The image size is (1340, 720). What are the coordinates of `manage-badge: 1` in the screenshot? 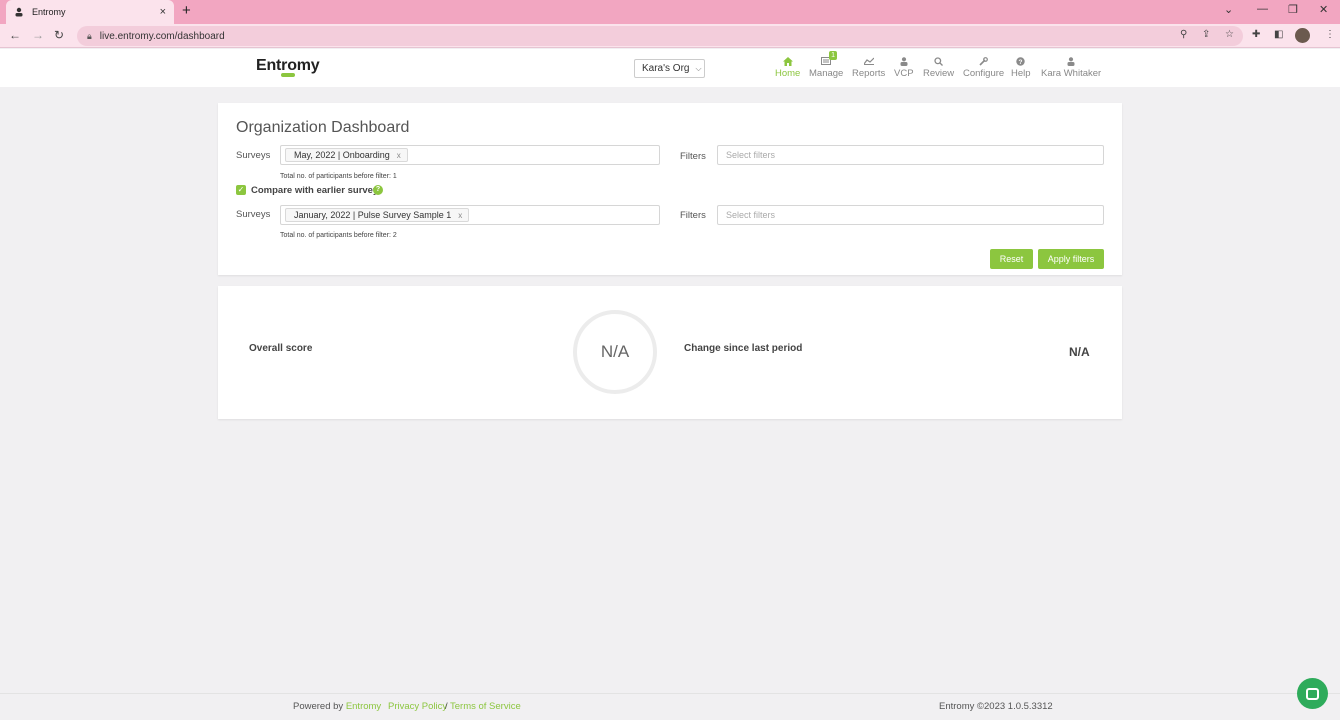 It's located at (833, 55).